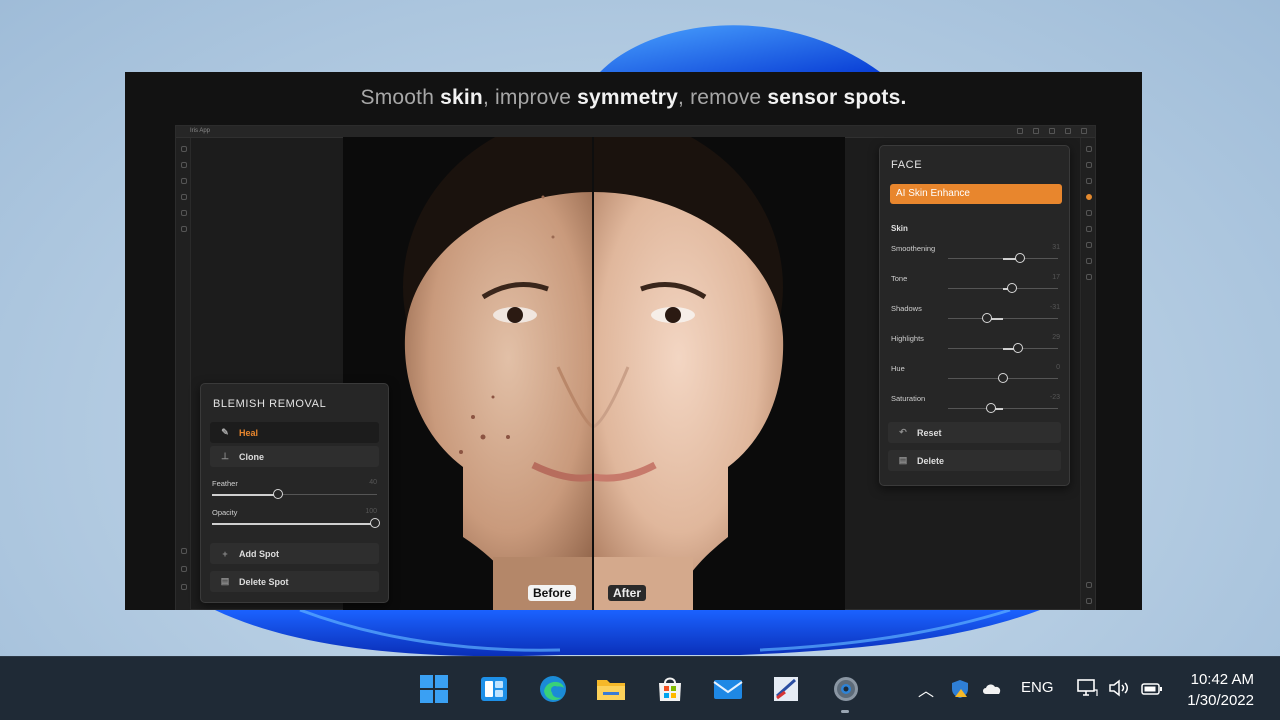 The image size is (1280, 720). Describe the element at coordinates (899, 278) in the screenshot. I see `skin-slider-label: Tone` at that location.